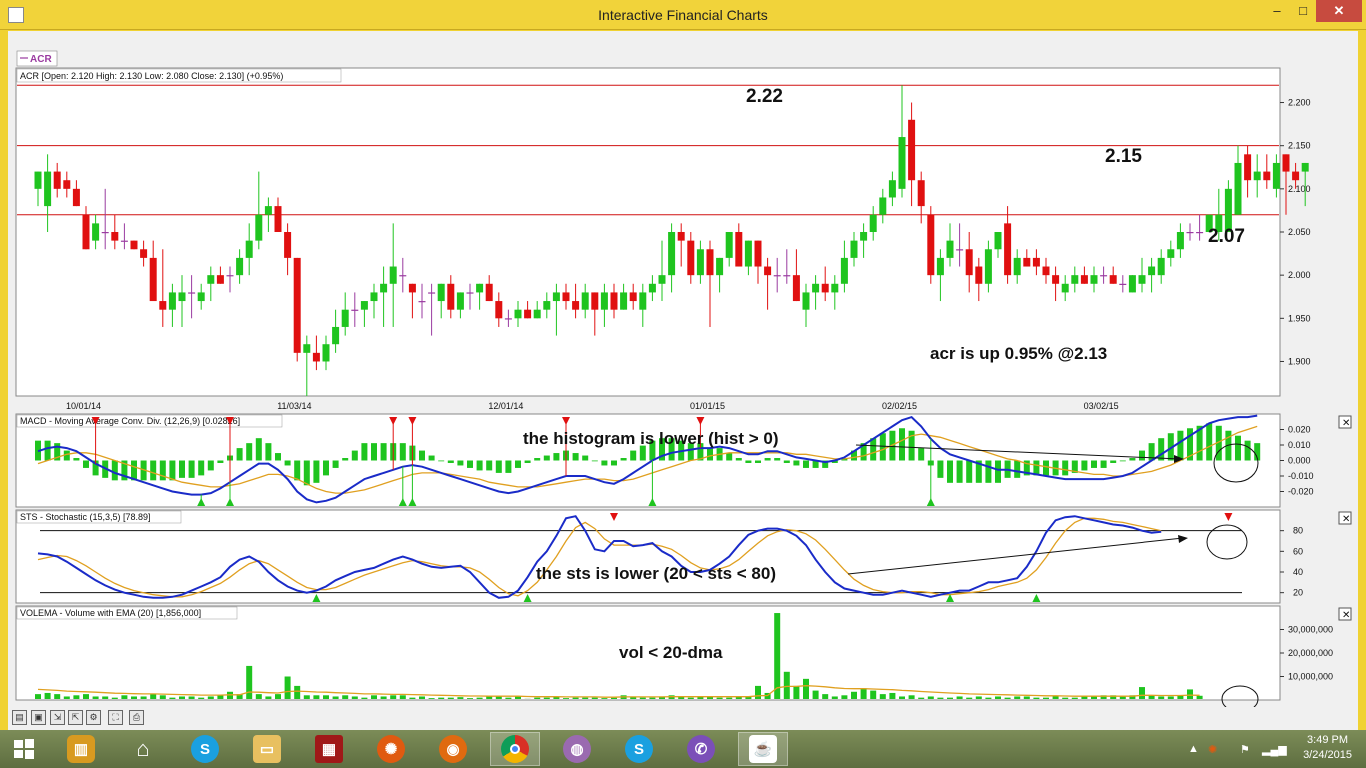  I want to click on show-hidden-icons: ▲, so click(1193, 749).